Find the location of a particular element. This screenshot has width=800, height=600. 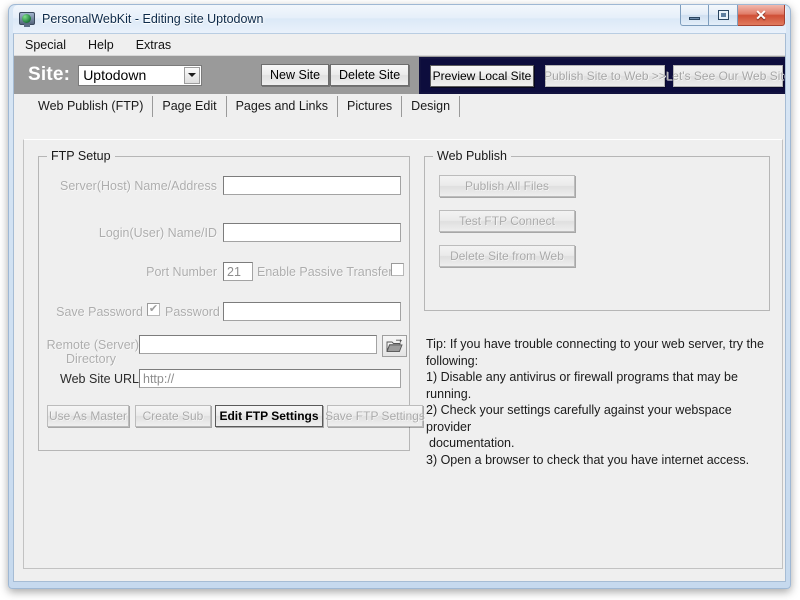

preview-local-site-button: Preview Local Site is located at coordinates (482, 75).